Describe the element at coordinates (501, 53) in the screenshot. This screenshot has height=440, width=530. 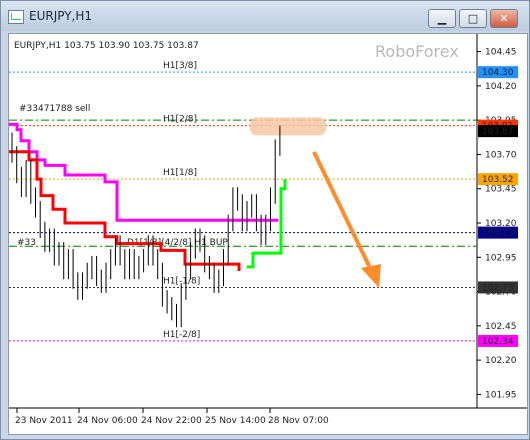
I see `y-tick-label-0: 104.45` at that location.